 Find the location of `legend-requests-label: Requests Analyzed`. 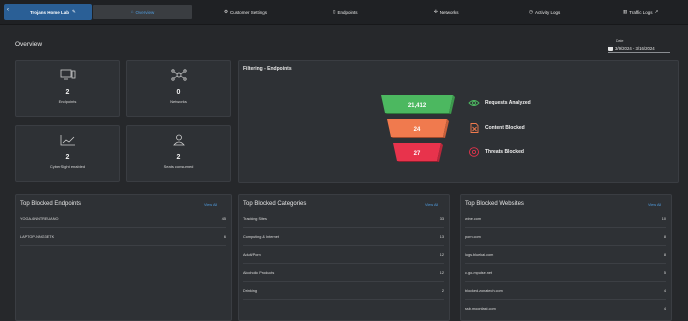

legend-requests-label: Requests Analyzed is located at coordinates (508, 103).